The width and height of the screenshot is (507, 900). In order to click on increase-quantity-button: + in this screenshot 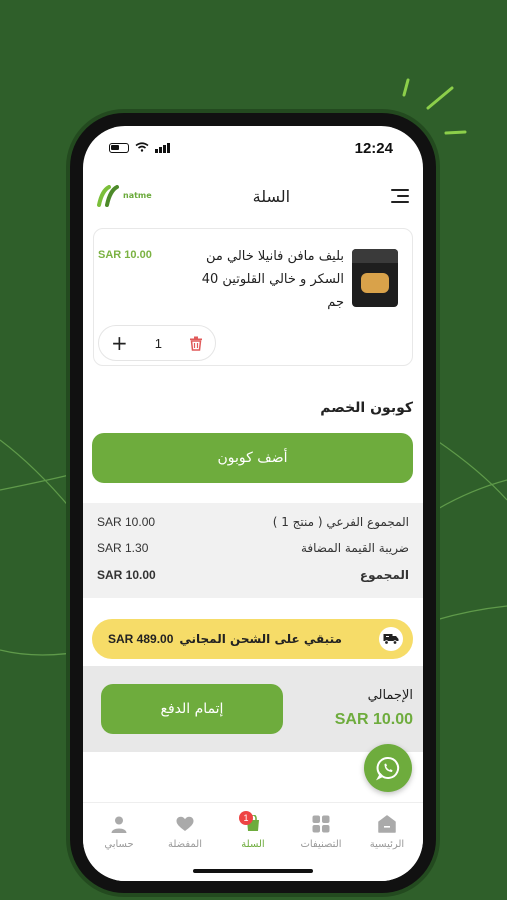, I will do `click(119, 343)`.